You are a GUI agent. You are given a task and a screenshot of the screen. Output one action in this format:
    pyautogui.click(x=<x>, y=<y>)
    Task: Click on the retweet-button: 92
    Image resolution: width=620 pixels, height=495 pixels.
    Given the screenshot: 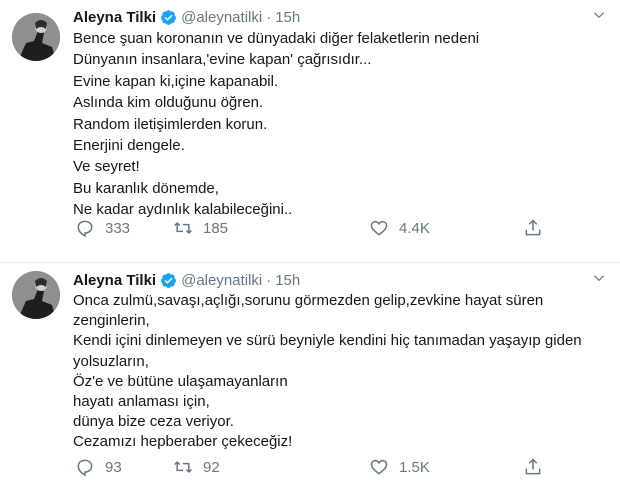 What is the action you would take?
    pyautogui.click(x=196, y=467)
    